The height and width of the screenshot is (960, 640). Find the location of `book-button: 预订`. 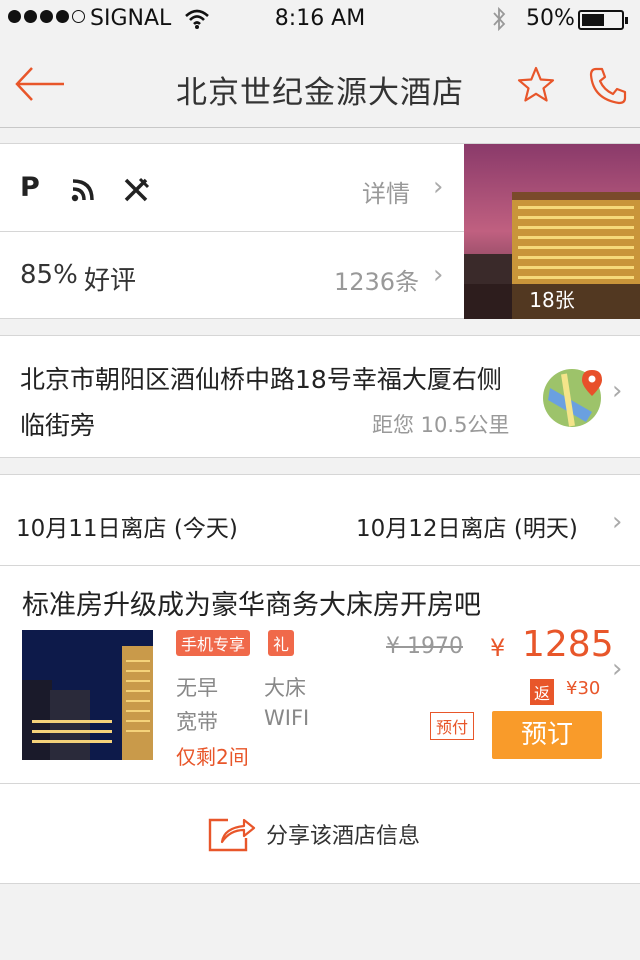

book-button: 预订 is located at coordinates (547, 735).